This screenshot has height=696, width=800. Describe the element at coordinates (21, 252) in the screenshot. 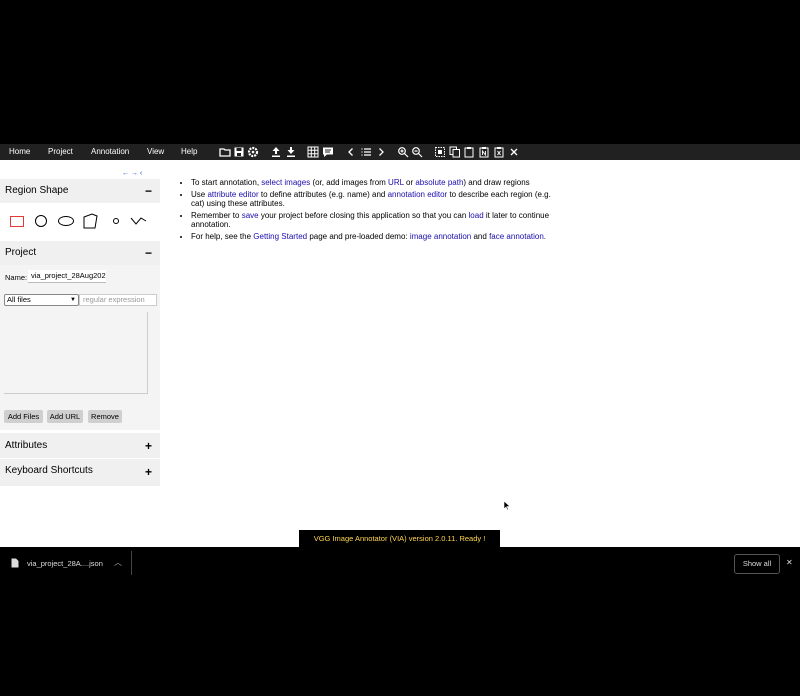

I see `project-title: Project` at that location.